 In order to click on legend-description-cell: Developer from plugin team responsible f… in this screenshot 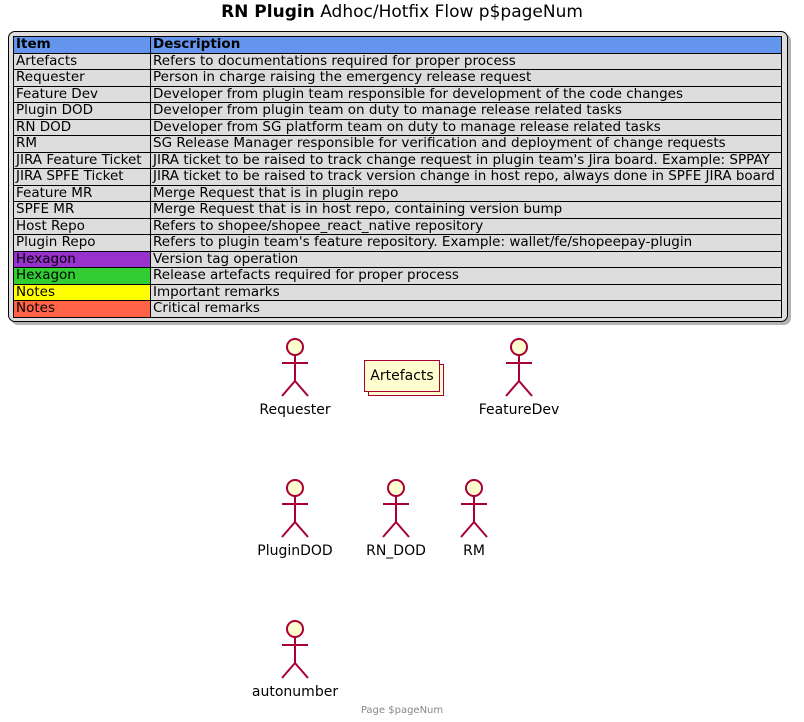, I will do `click(466, 94)`.